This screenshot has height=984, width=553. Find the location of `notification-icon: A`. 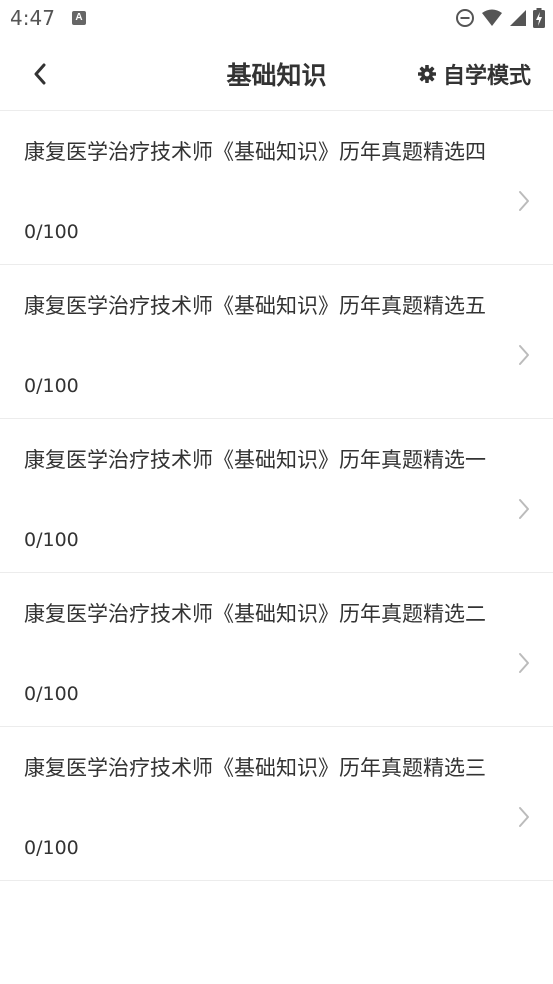

notification-icon: A is located at coordinates (79, 18).